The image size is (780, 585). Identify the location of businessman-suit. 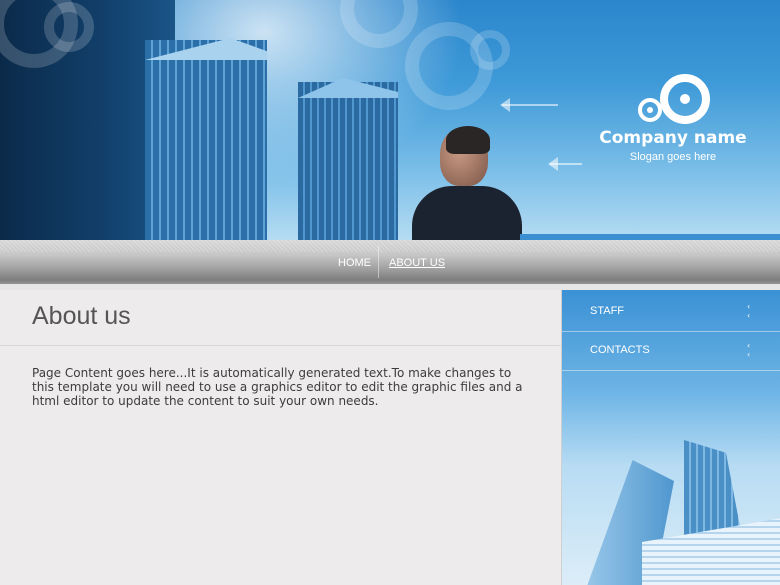
(467, 213).